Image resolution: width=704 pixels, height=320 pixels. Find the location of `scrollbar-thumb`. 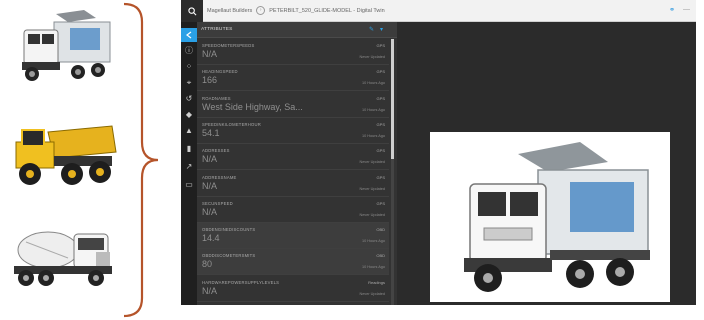

scrollbar-thumb is located at coordinates (392, 99).